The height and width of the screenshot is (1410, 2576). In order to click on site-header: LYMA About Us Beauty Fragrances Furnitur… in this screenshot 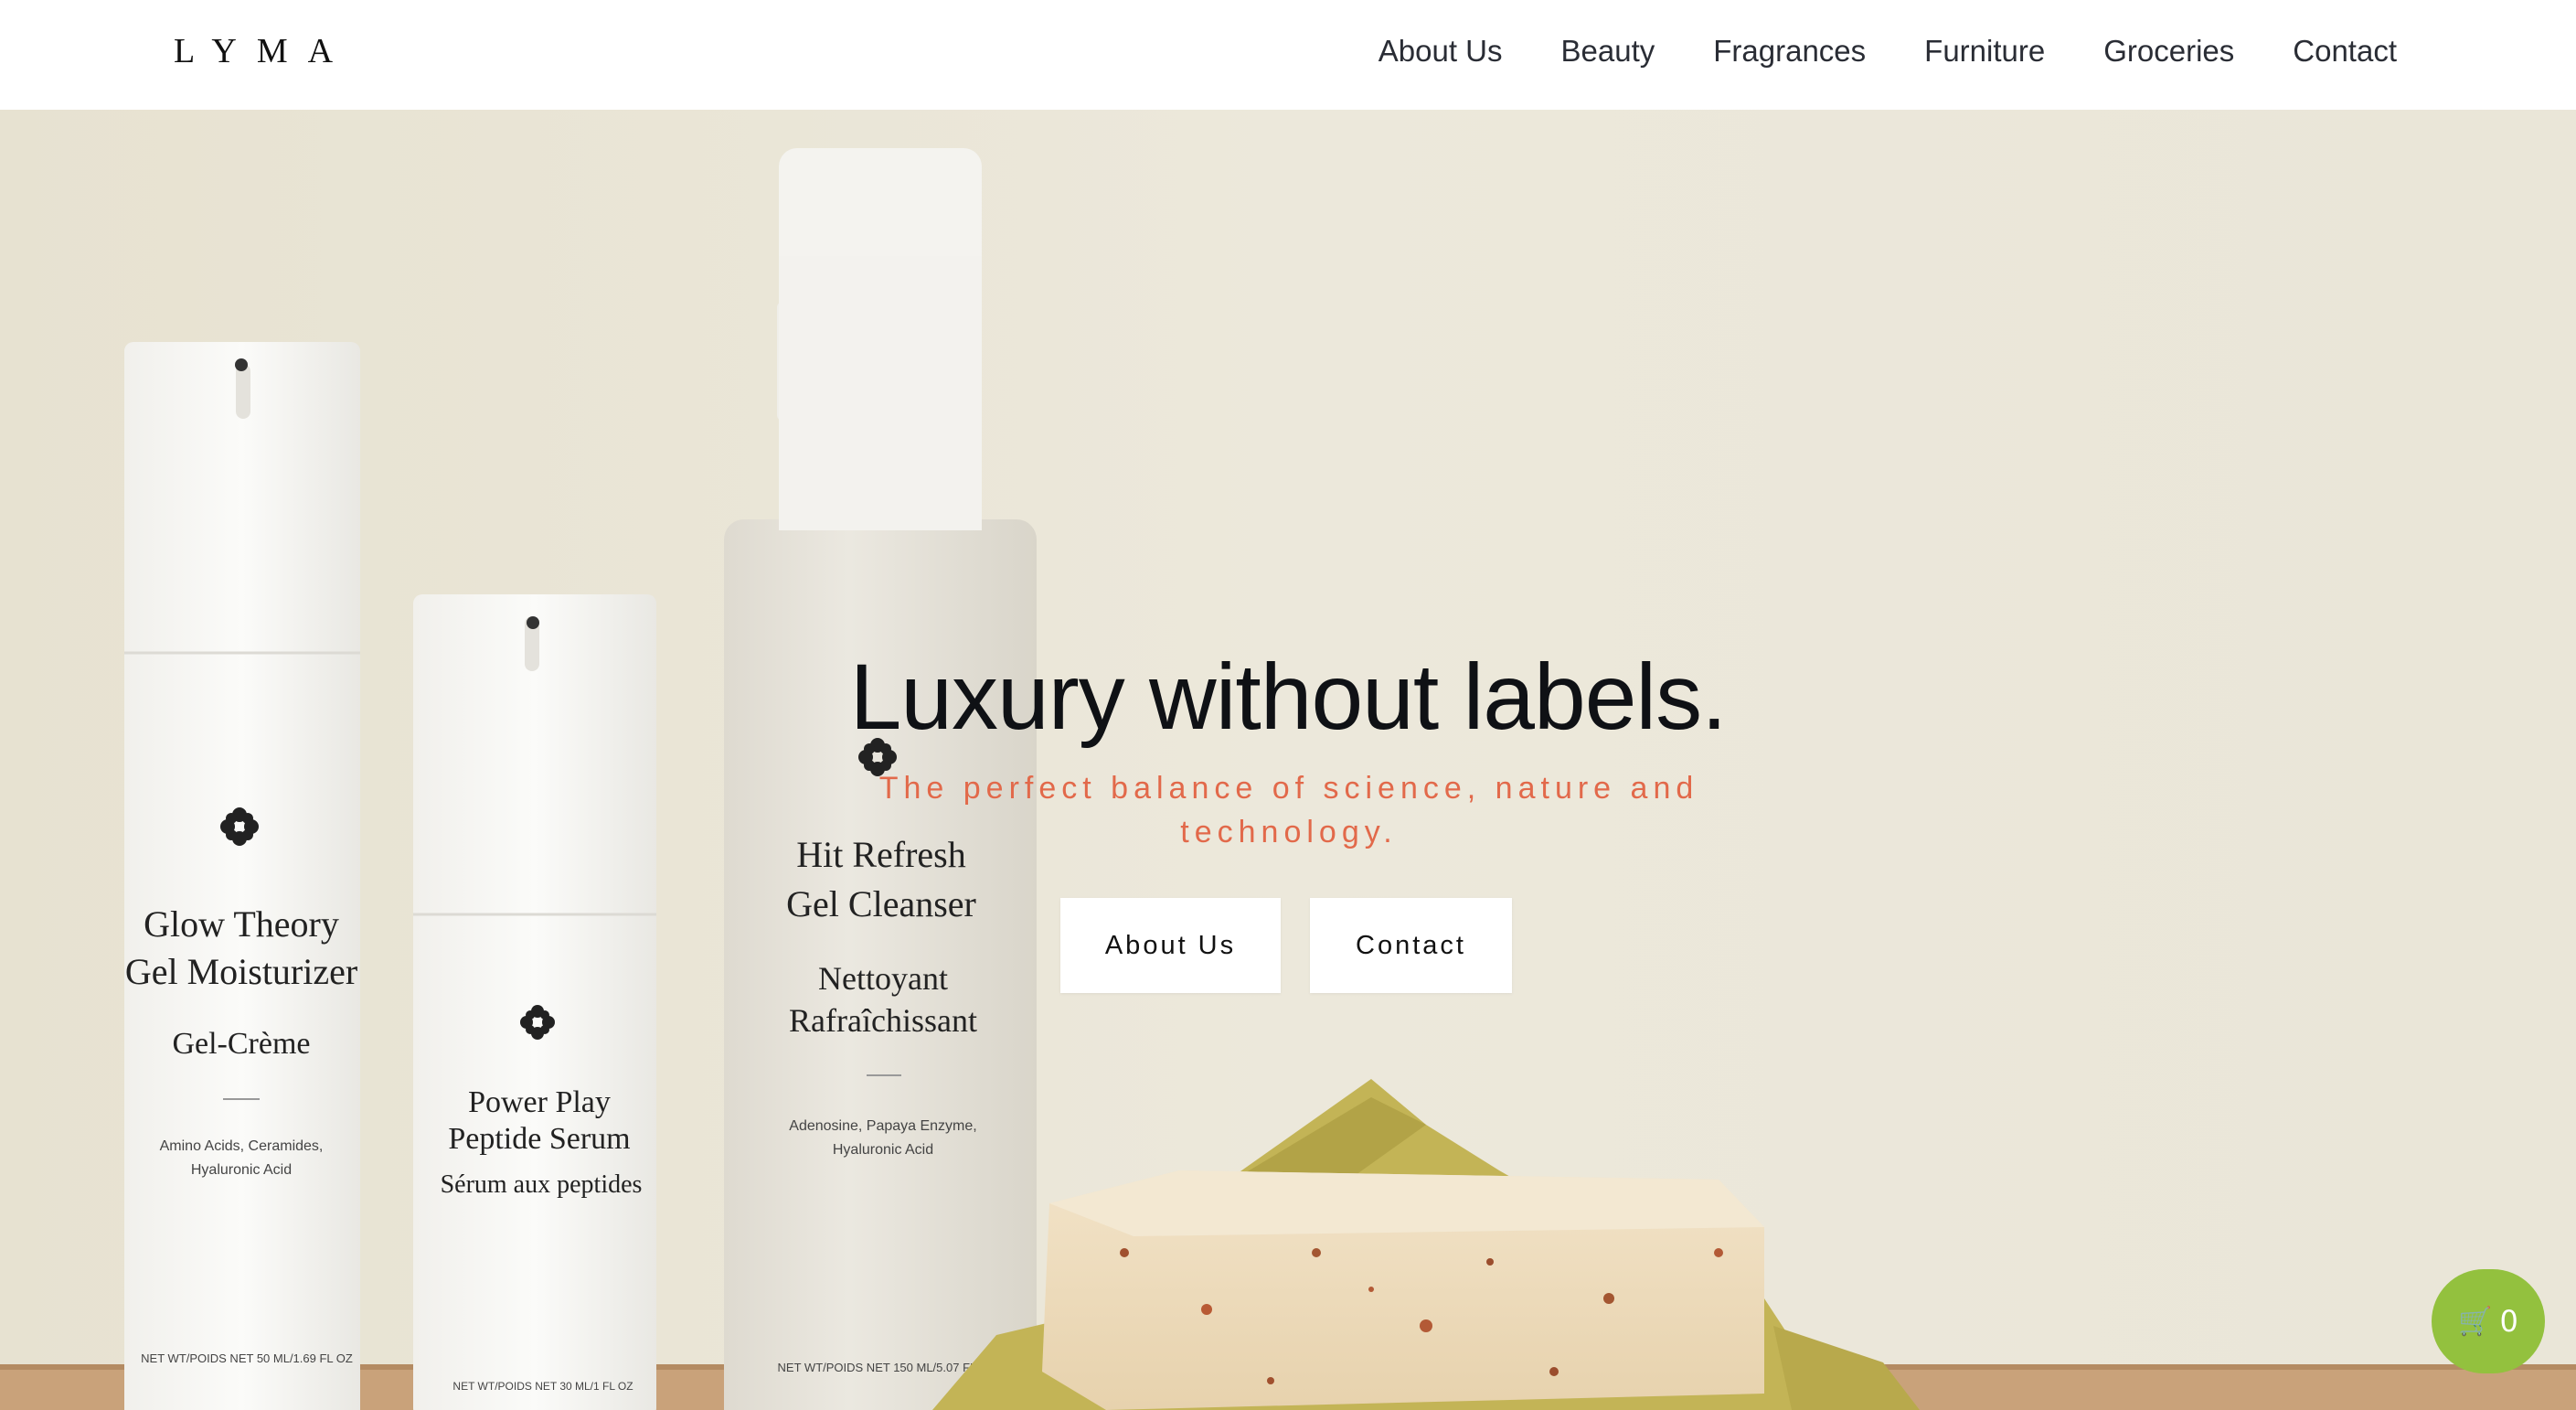, I will do `click(1288, 55)`.